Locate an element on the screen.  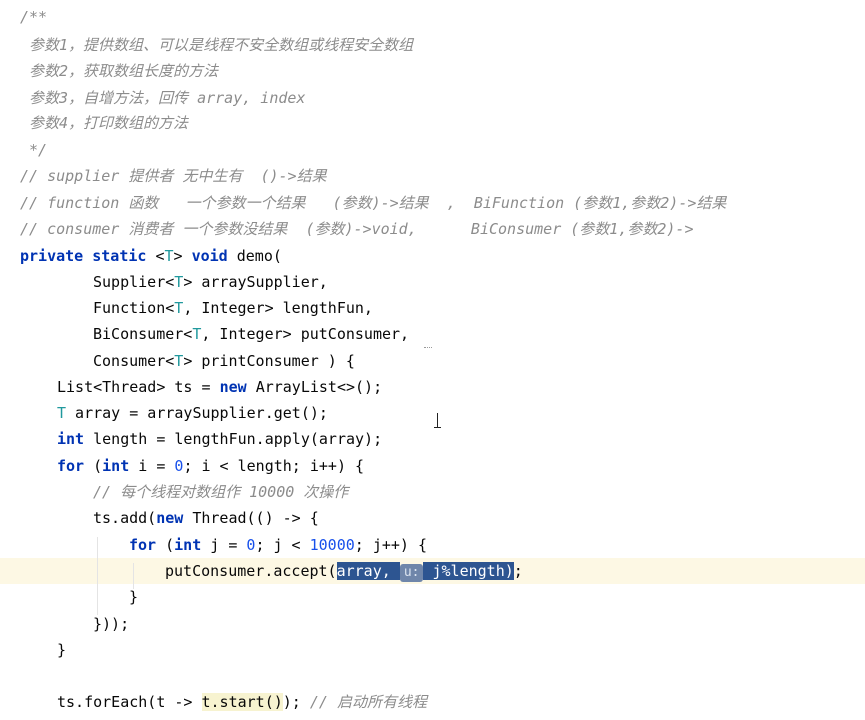
selected-text: array, is located at coordinates (368, 571).